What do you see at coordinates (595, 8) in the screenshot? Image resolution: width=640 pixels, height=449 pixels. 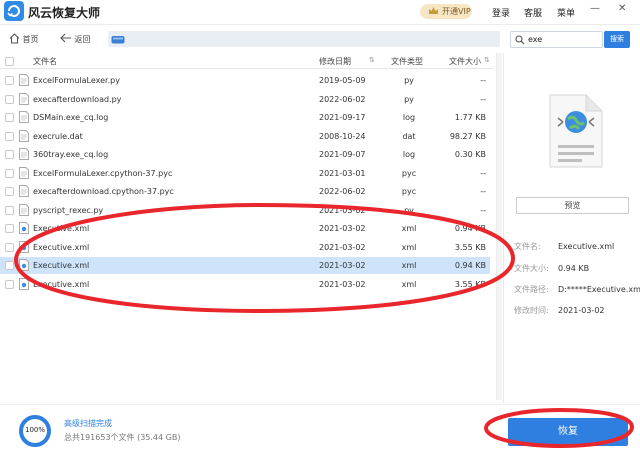 I see `minimize-button: —` at bounding box center [595, 8].